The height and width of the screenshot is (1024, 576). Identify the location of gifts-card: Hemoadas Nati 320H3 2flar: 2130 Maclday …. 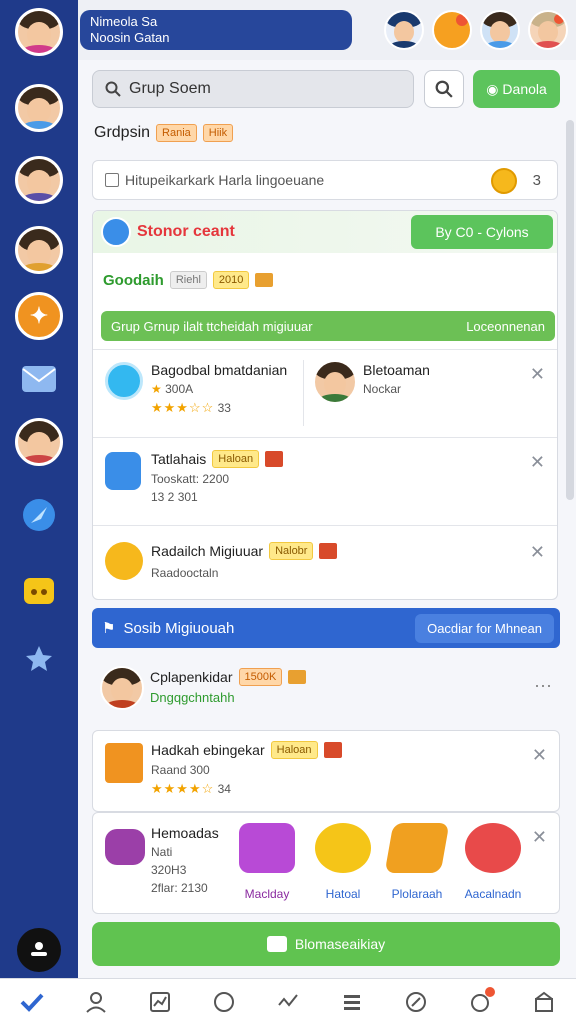
(326, 863).